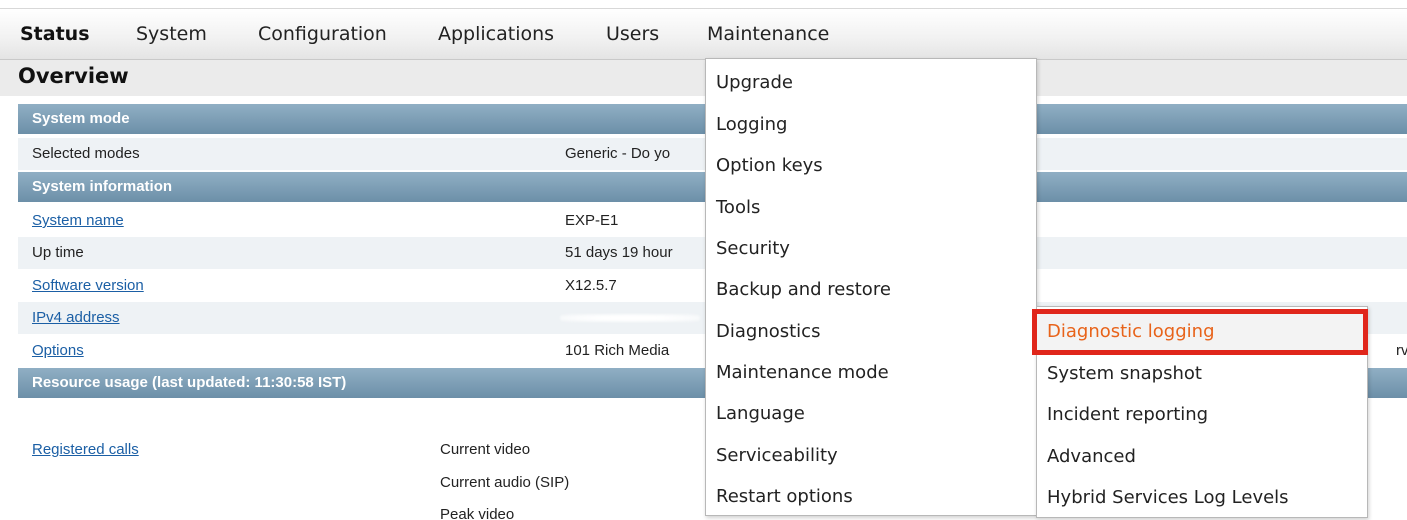 The image size is (1407, 520). Describe the element at coordinates (871, 83) in the screenshot. I see `menu-item-upgrade: Upgrade` at that location.